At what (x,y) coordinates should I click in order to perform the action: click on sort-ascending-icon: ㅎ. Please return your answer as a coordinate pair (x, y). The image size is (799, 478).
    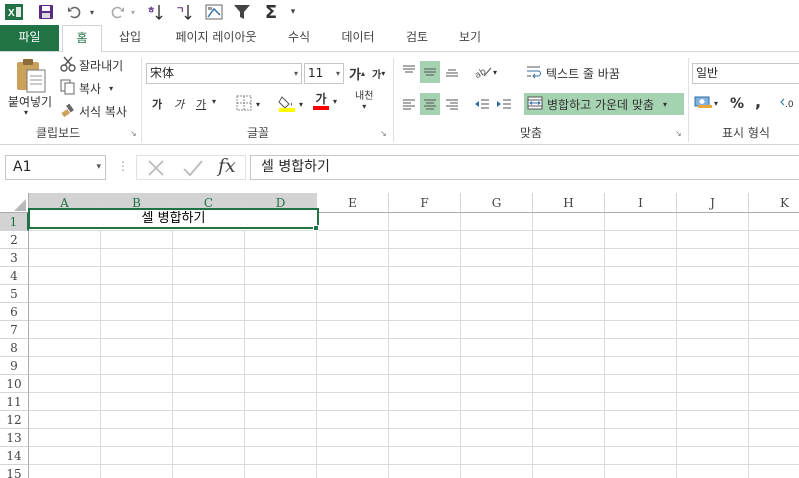
    Looking at the image, I should click on (156, 12).